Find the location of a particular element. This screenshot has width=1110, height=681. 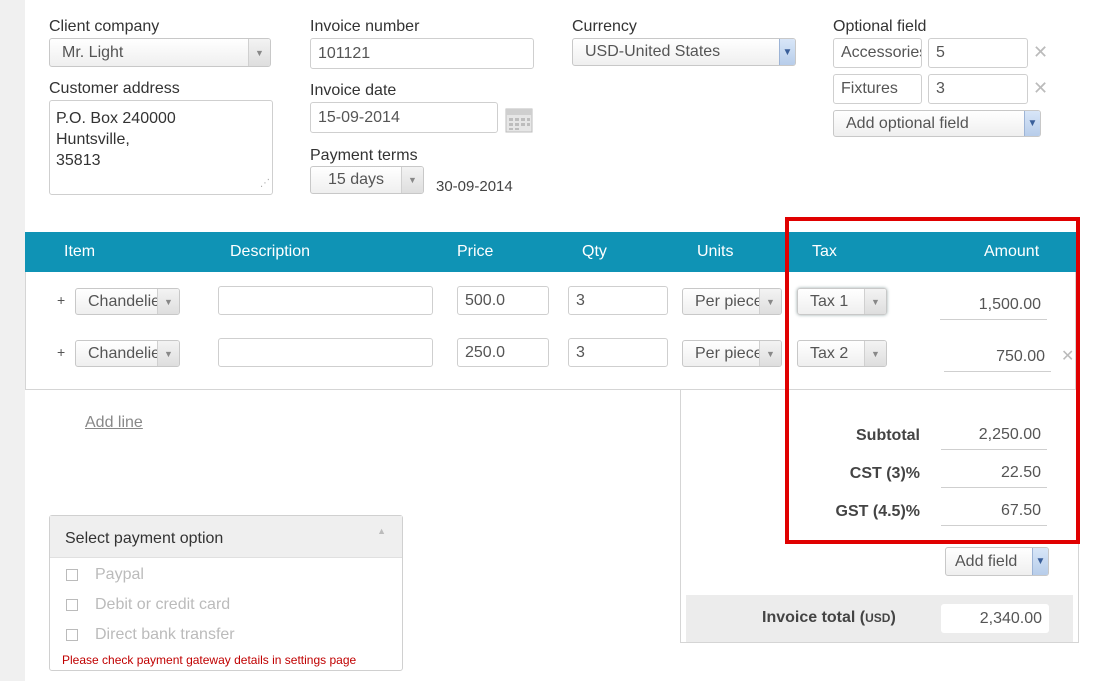

optional-field-label: Optional field is located at coordinates (880, 26).